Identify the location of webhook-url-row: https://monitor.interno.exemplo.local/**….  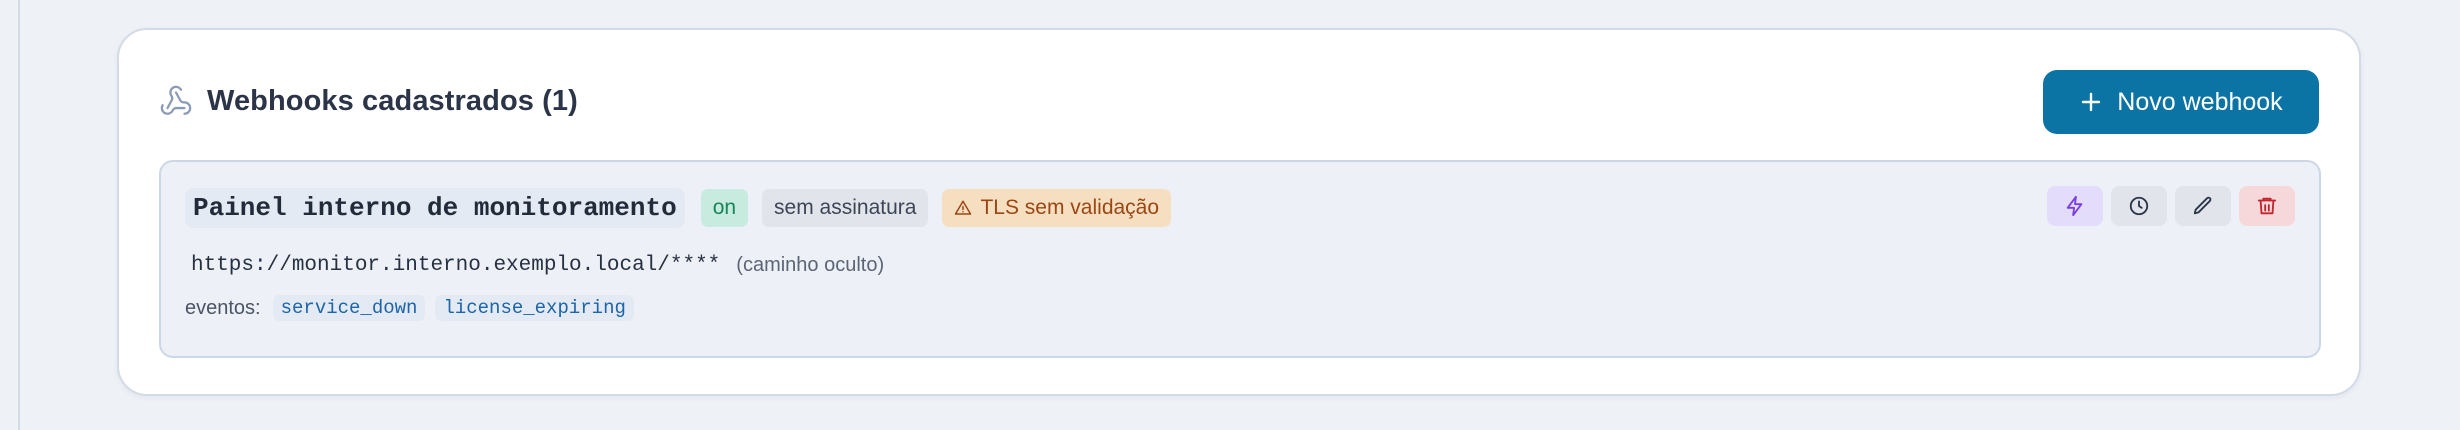
(537, 265).